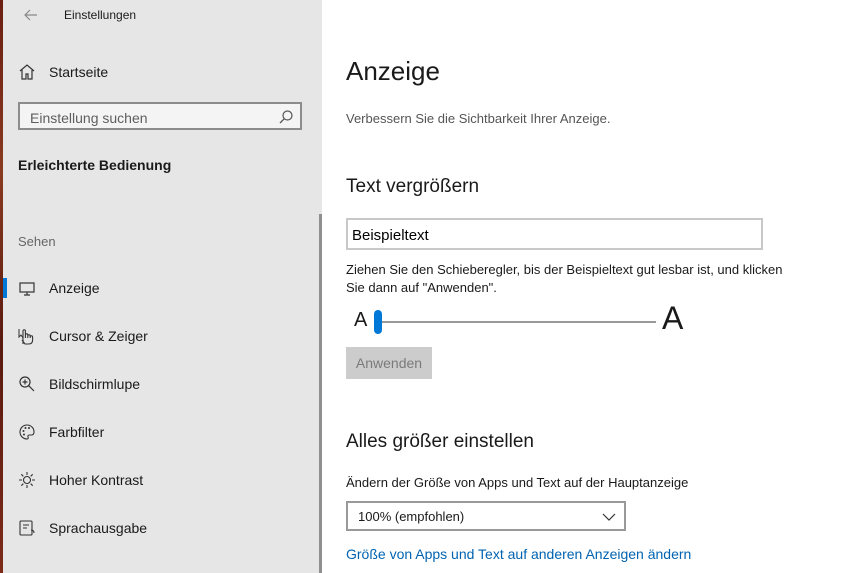  I want to click on sidebar-item-label: Cursor & Zeiger, so click(98, 336).